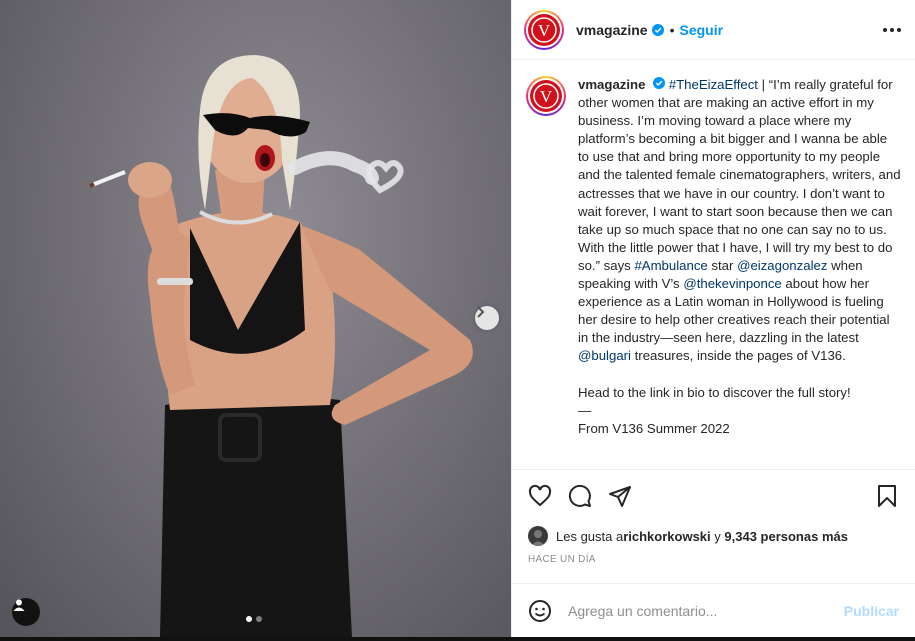  I want to click on caption-author-avatar: V, so click(546, 96).